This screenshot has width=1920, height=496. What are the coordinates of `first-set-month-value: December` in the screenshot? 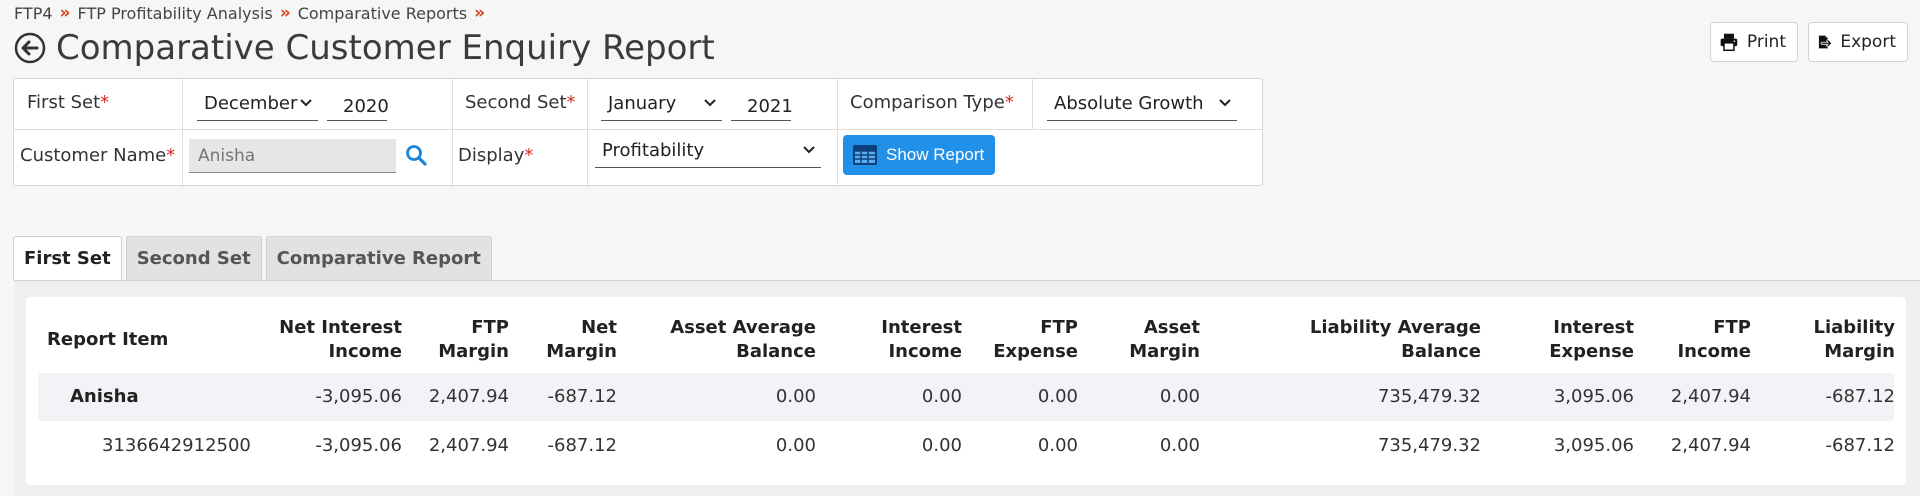 It's located at (251, 103).